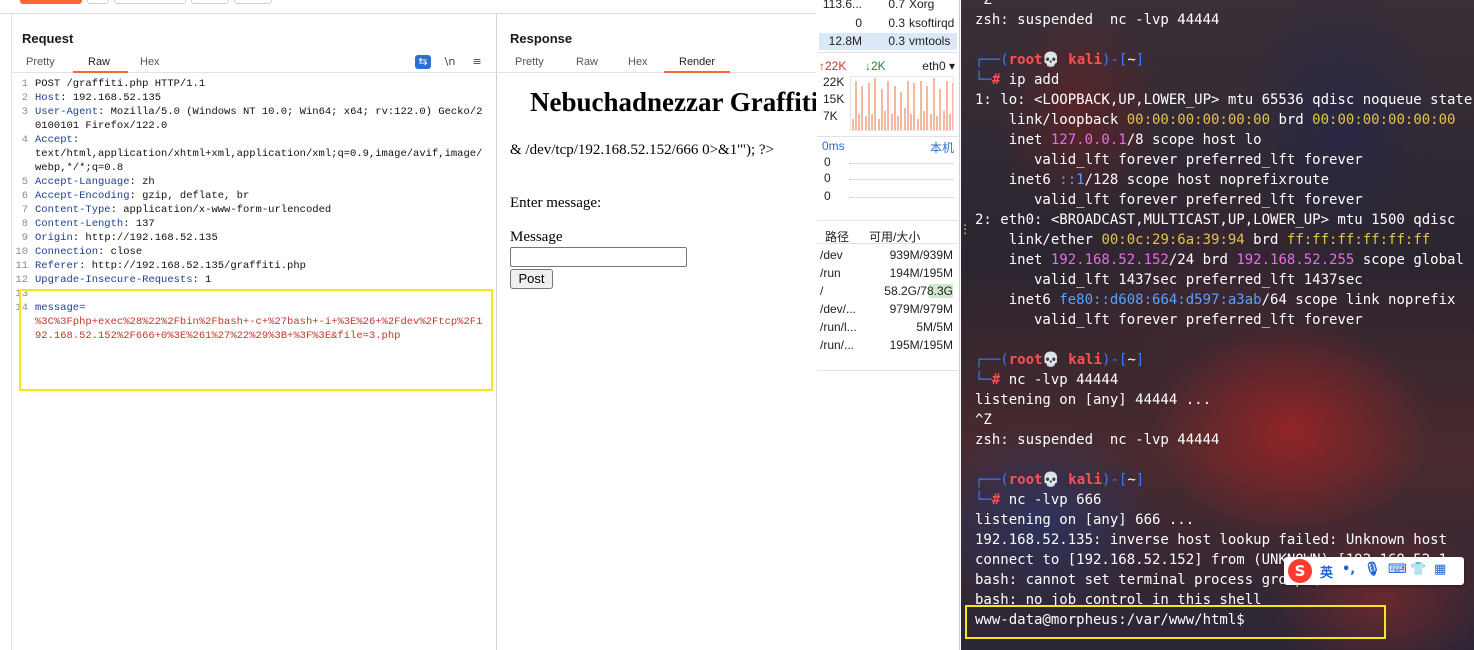 The height and width of the screenshot is (650, 1474). What do you see at coordinates (450, 62) in the screenshot?
I see `newline-toggle-icon: \n` at bounding box center [450, 62].